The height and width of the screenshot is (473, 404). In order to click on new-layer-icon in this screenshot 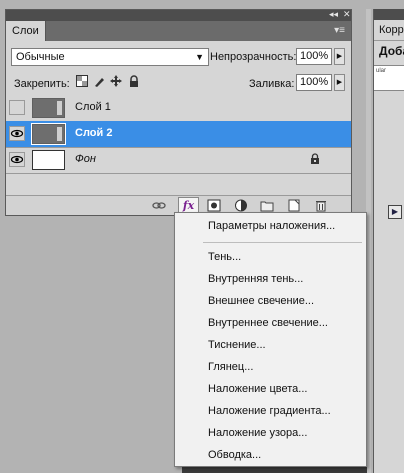, I will do `click(294, 205)`.